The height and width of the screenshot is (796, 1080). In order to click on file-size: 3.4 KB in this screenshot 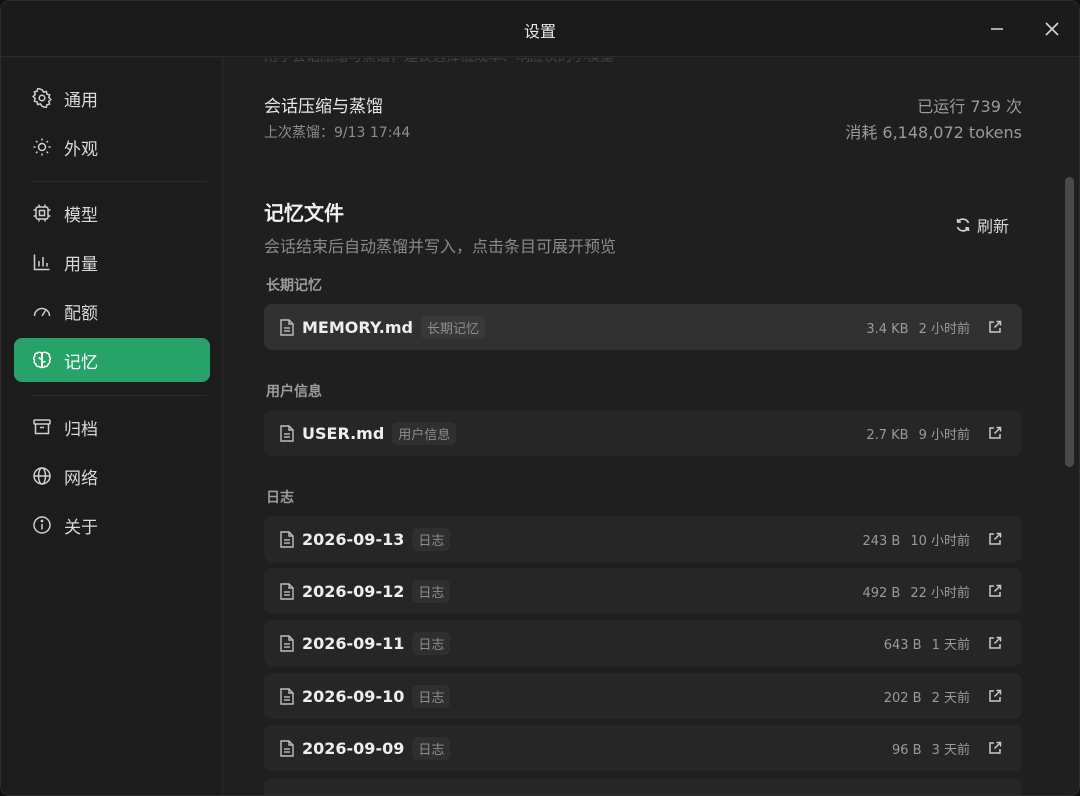, I will do `click(887, 329)`.